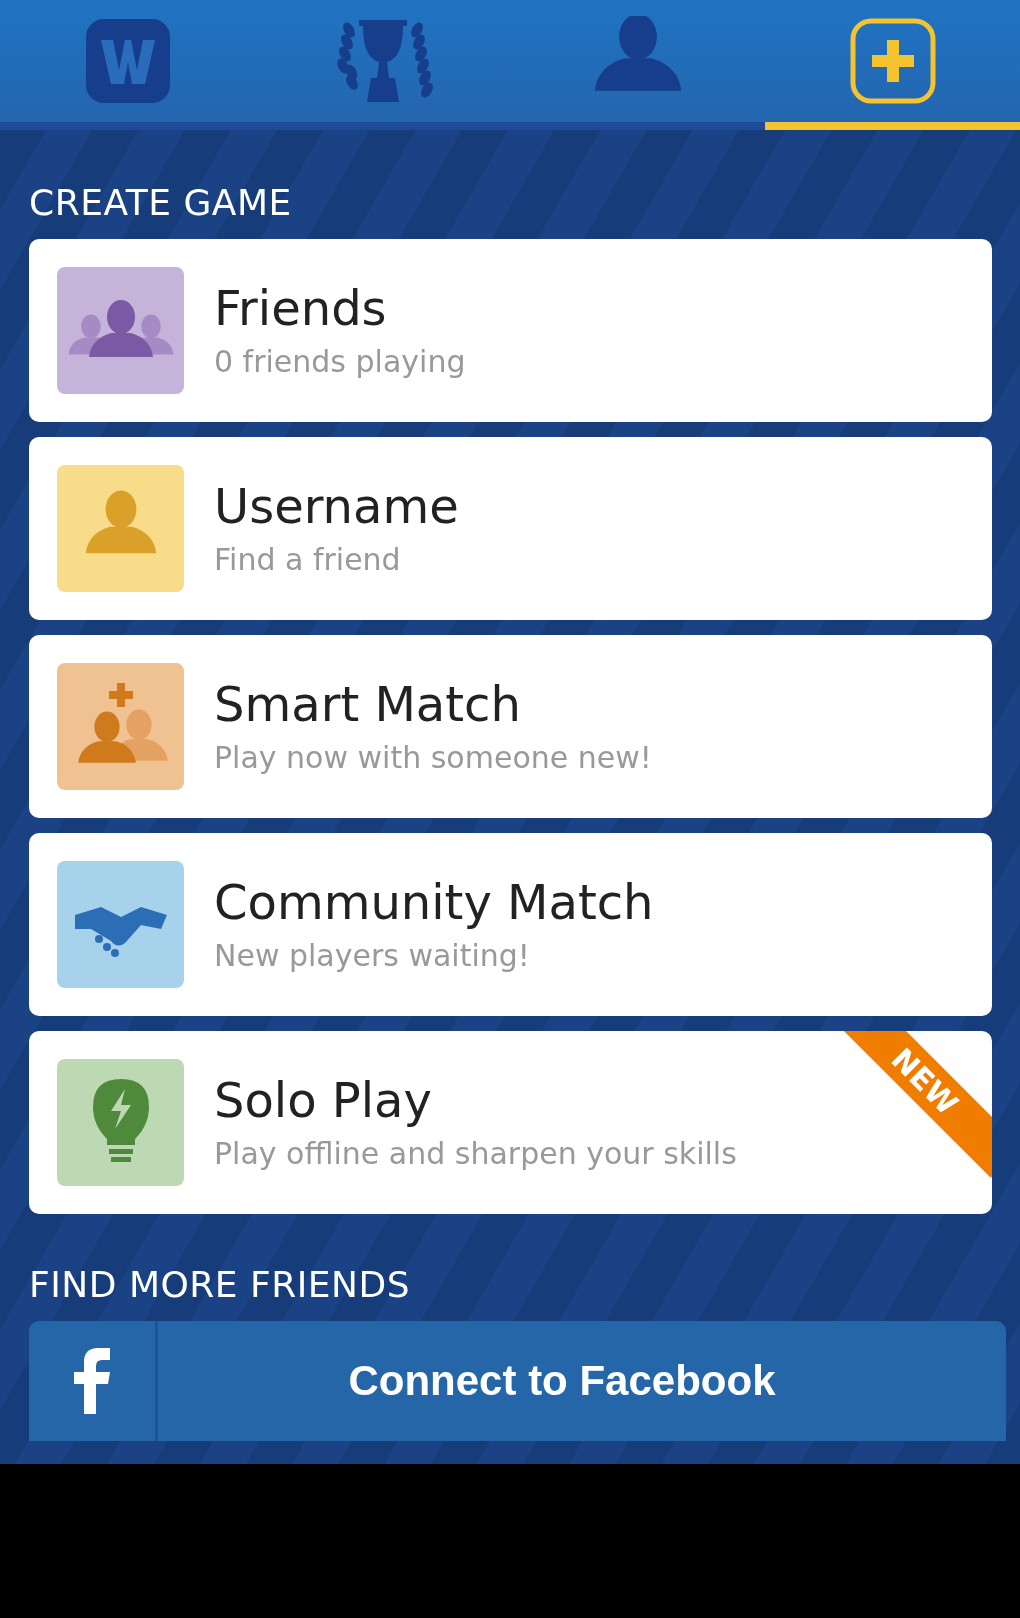  Describe the element at coordinates (92, 1381) in the screenshot. I see `facebook-icon` at that location.